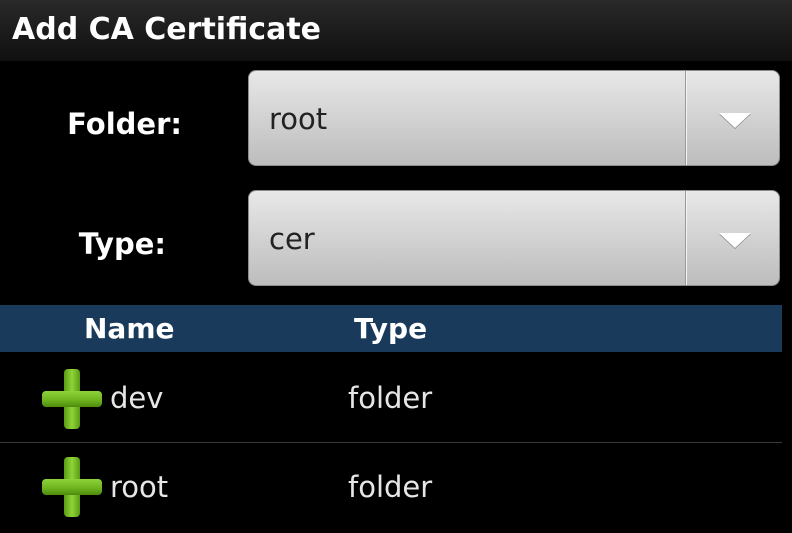 This screenshot has width=792, height=533. I want to click on type-spinner-value: cer, so click(292, 239).